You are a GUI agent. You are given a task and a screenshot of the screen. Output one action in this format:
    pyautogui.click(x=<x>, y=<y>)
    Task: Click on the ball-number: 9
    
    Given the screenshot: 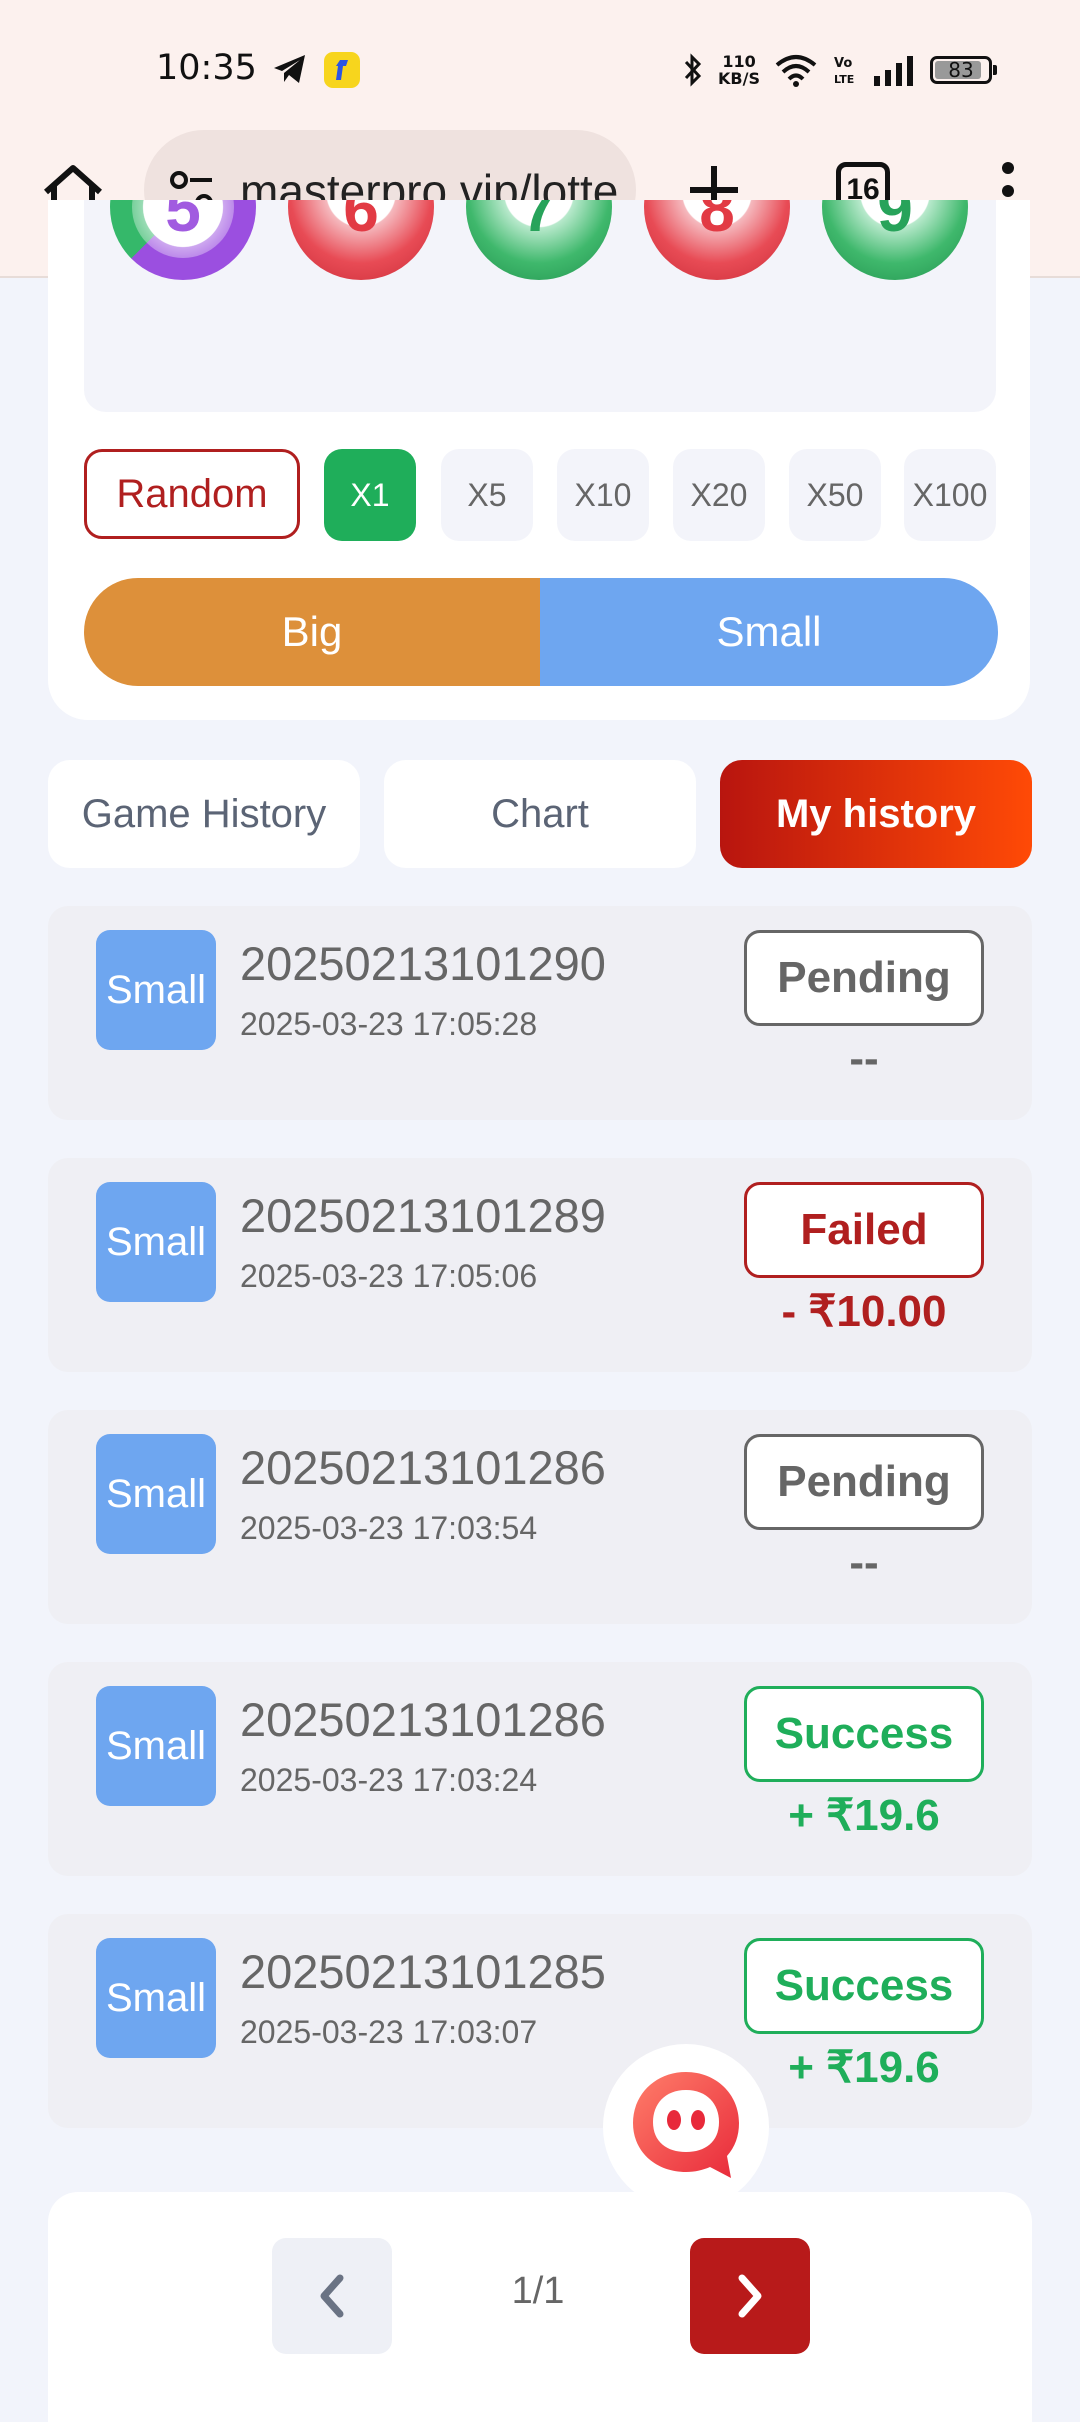 What is the action you would take?
    pyautogui.click(x=895, y=222)
    